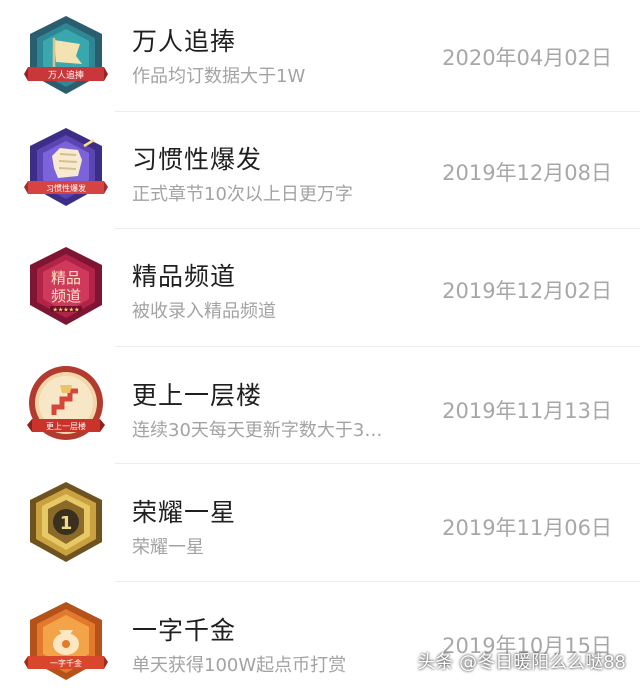 The image size is (640, 690). What do you see at coordinates (66, 296) in the screenshot?
I see `badge-label: 频道` at bounding box center [66, 296].